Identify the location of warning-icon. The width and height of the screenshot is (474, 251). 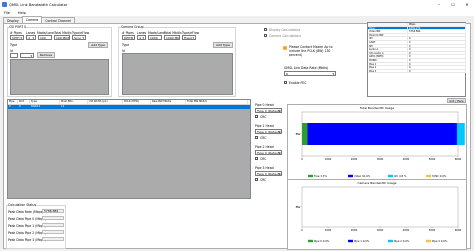
(285, 48).